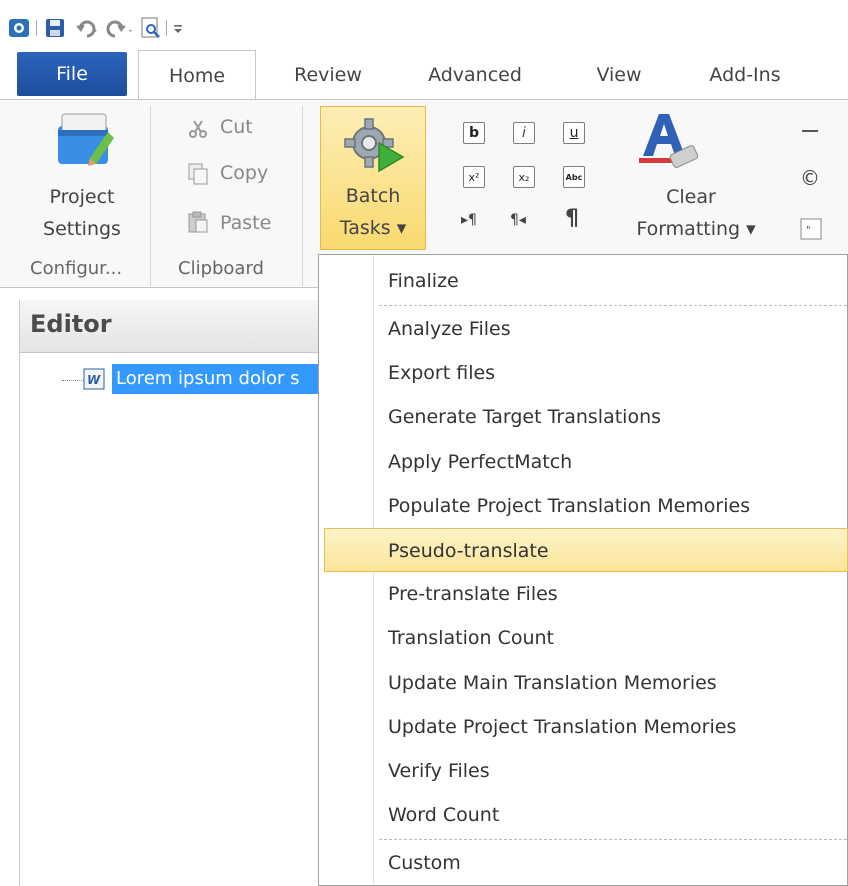 The width and height of the screenshot is (848, 886). What do you see at coordinates (583, 594) in the screenshot?
I see `menu-item-pre-translate-files: Pre-translate Files` at bounding box center [583, 594].